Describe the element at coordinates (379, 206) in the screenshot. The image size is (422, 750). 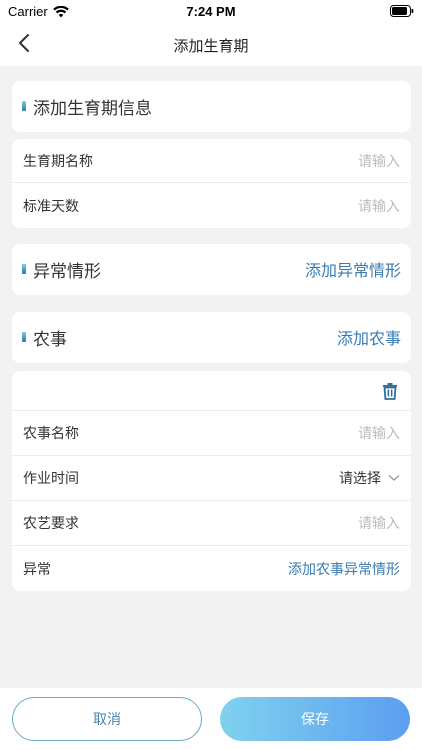
I see `standard-days-input: 请输入` at that location.